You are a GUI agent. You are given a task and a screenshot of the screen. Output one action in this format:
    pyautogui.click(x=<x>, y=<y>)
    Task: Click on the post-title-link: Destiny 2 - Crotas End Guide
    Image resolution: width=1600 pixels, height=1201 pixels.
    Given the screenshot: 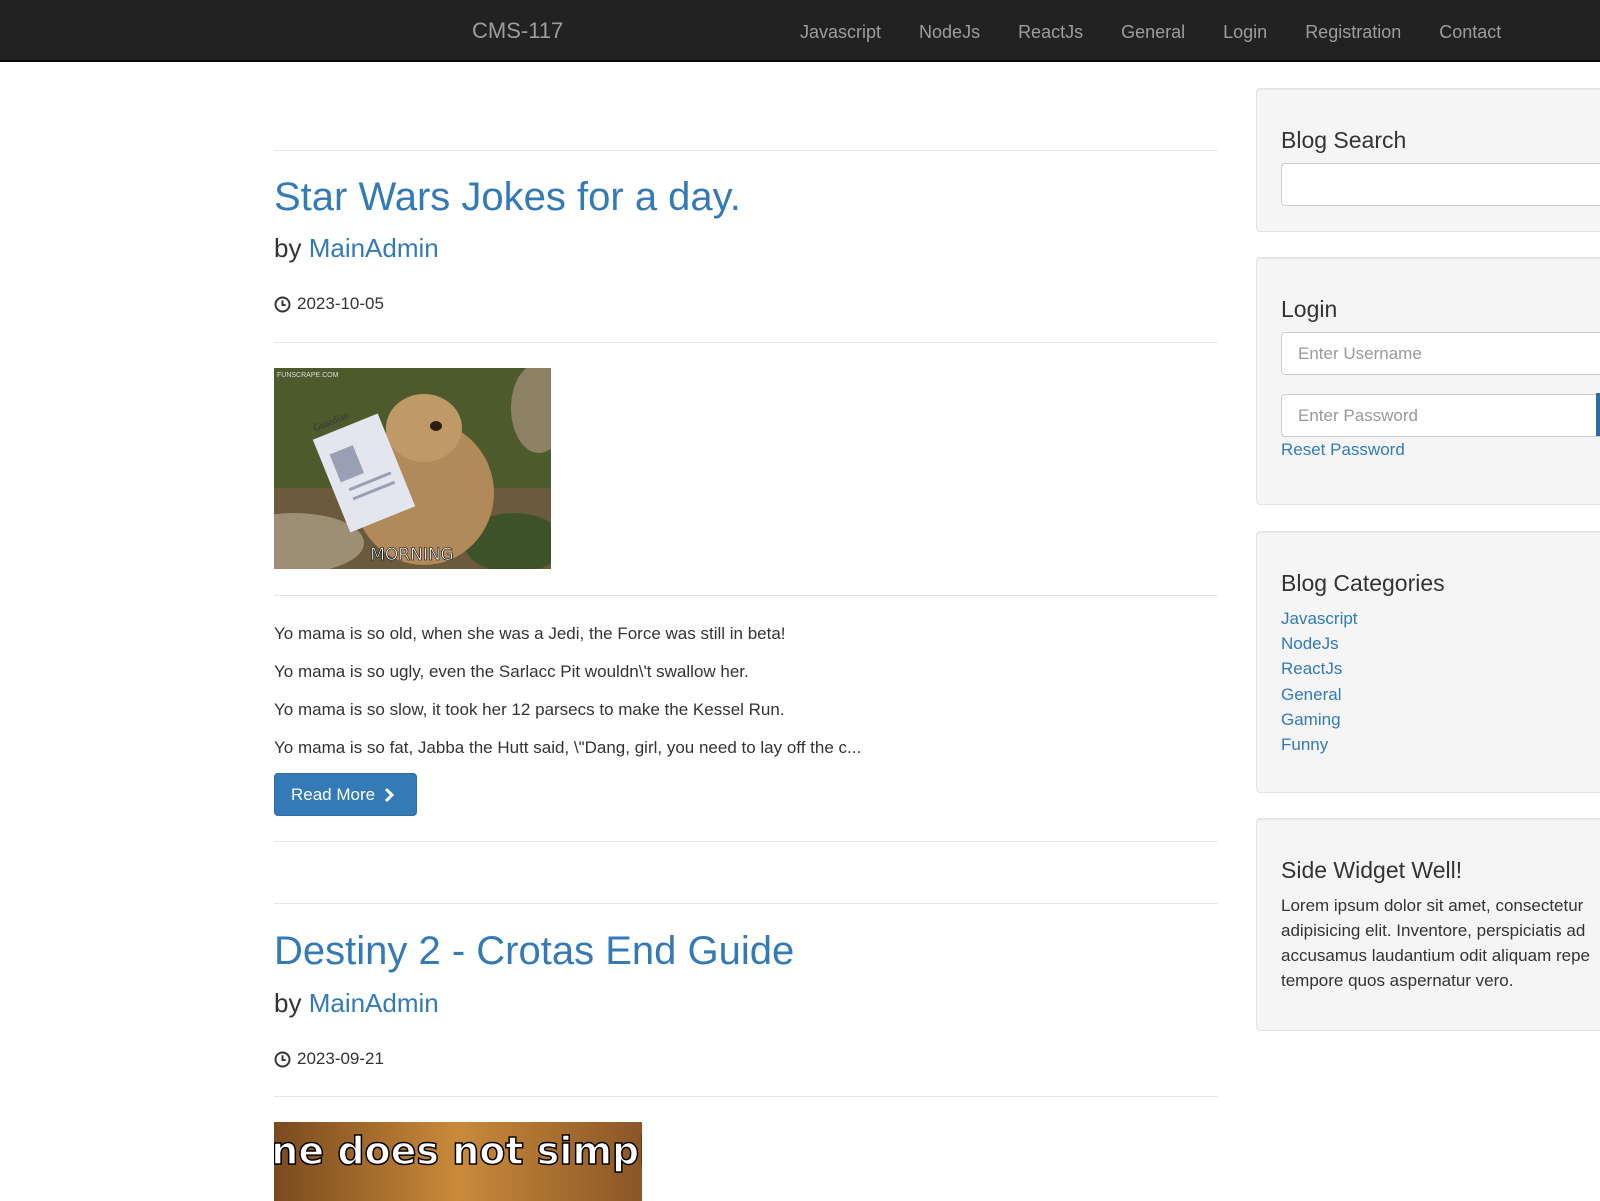 What is the action you would take?
    pyautogui.click(x=534, y=951)
    